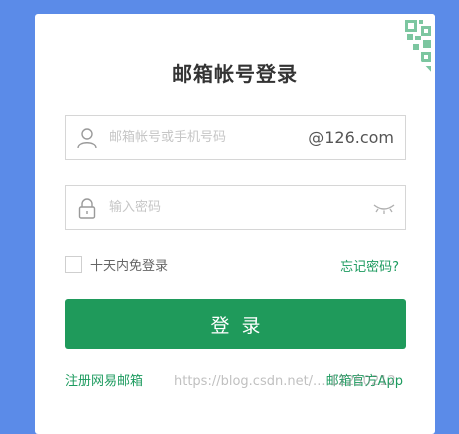 The image size is (459, 434). I want to click on eye-closed-icon, so click(384, 208).